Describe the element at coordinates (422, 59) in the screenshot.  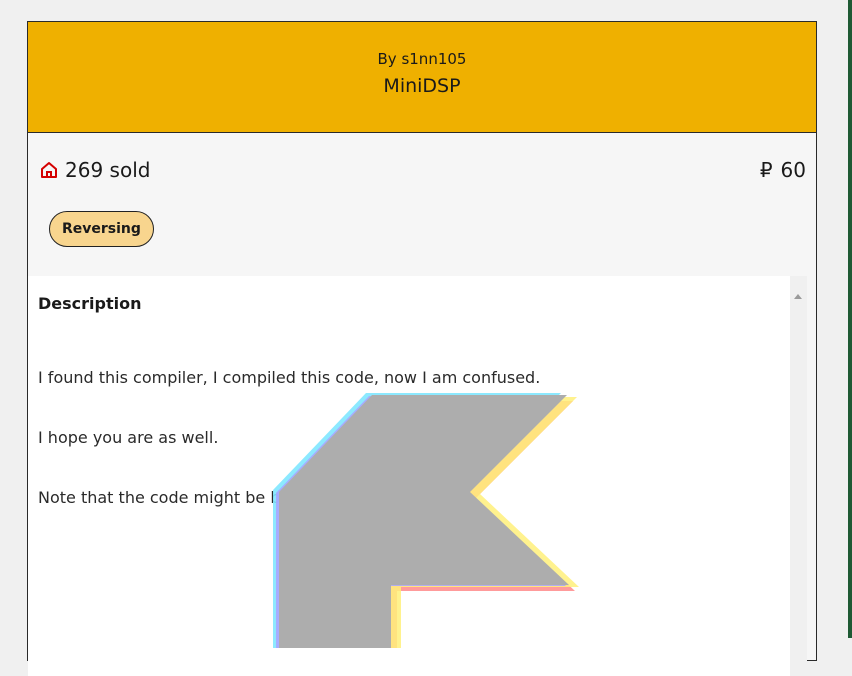
I see `author-line: By s1nn105` at that location.